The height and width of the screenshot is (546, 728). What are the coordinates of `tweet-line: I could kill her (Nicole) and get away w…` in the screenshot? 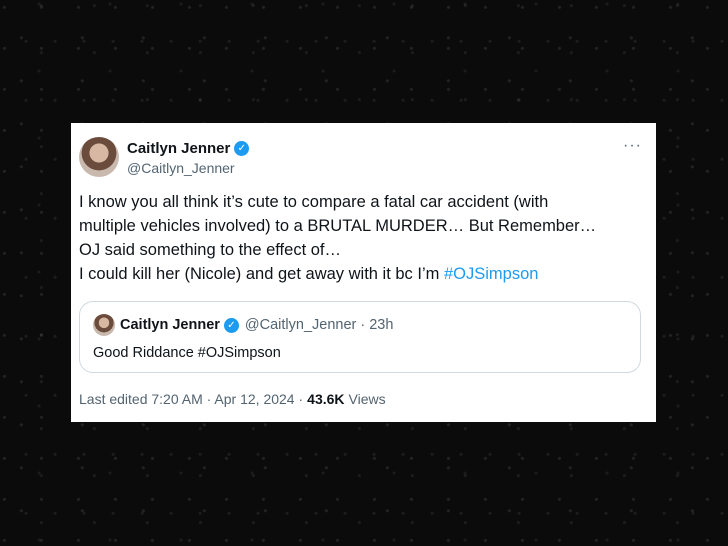 It's located at (359, 274).